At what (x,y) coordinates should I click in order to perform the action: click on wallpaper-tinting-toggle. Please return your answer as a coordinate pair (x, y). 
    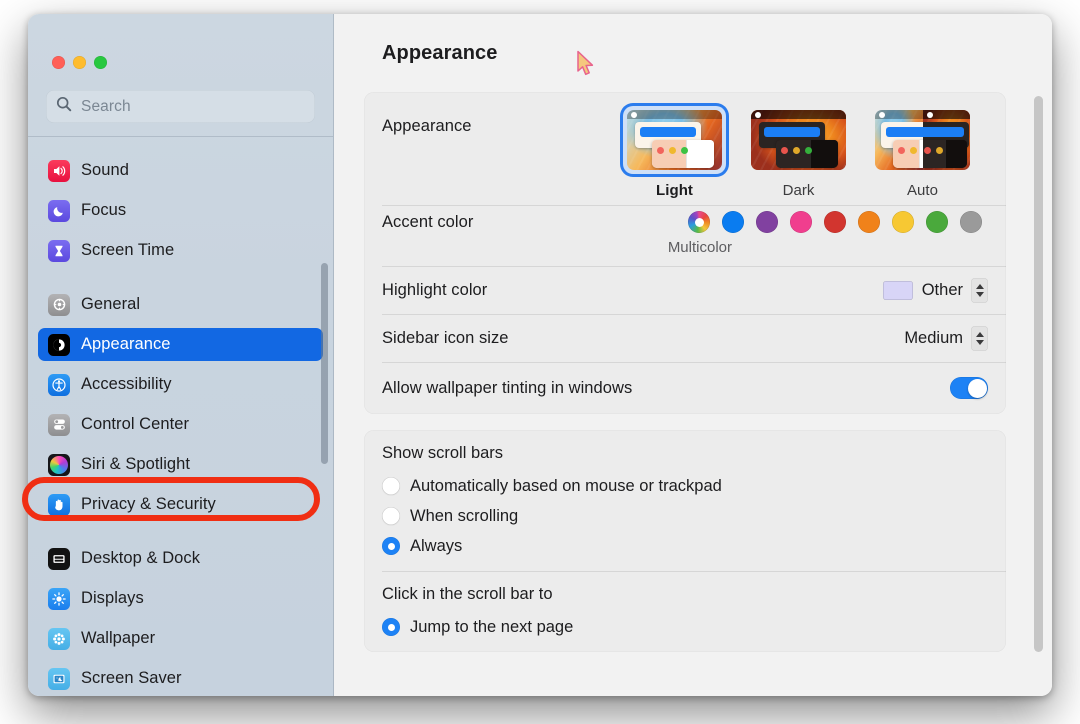
    Looking at the image, I should click on (969, 388).